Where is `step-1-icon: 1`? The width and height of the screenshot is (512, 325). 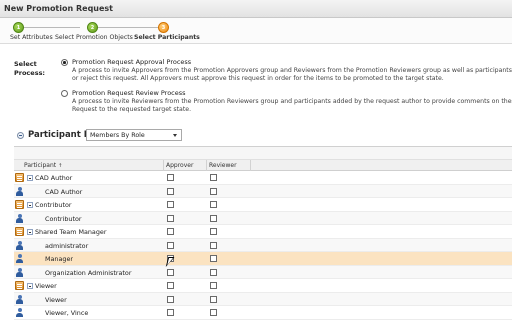 step-1-icon: 1 is located at coordinates (18, 27).